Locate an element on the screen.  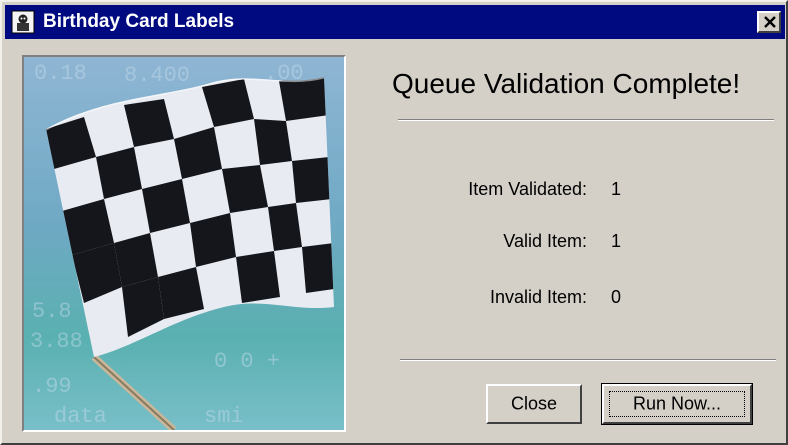
svg-text: smi is located at coordinates (224, 416).